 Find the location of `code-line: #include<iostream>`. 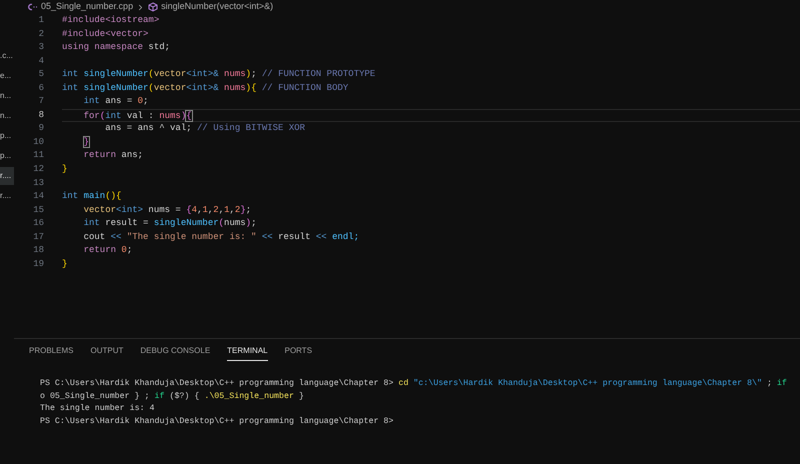

code-line: #include<iostream> is located at coordinates (111, 20).